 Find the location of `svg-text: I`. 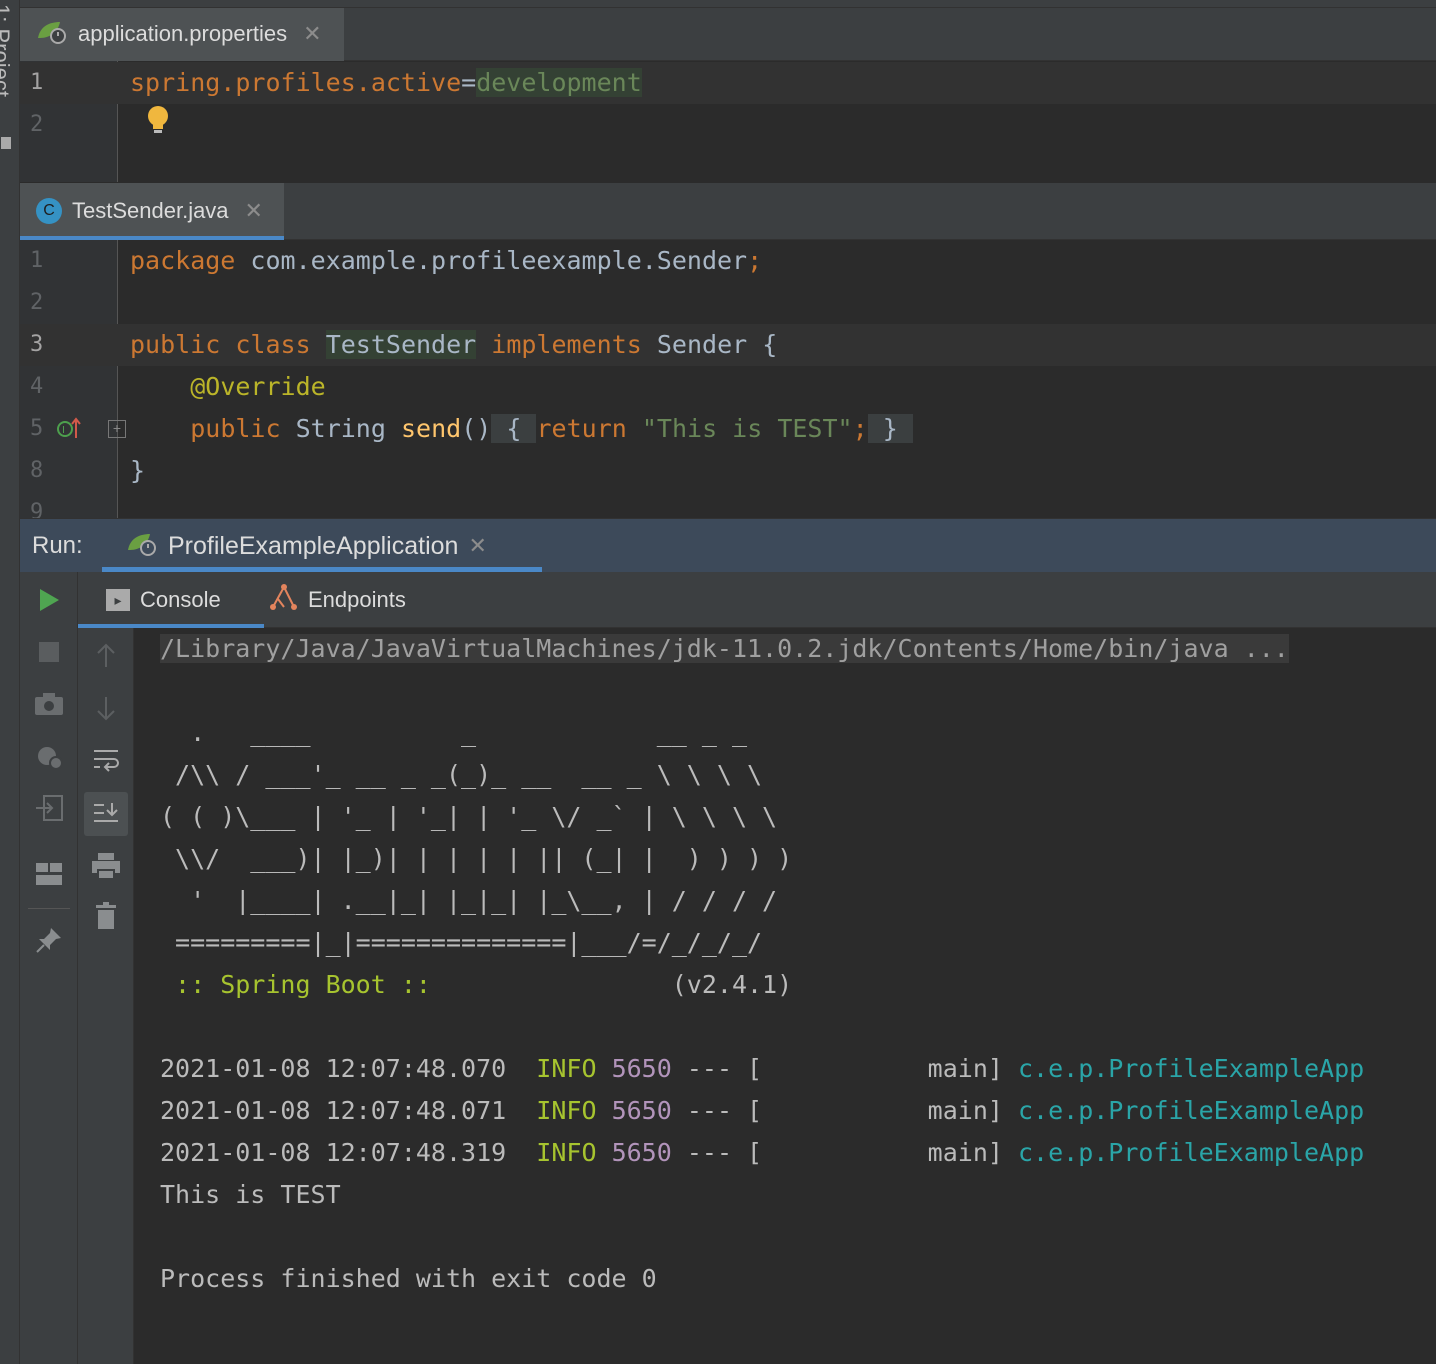

svg-text: I is located at coordinates (63, 430).